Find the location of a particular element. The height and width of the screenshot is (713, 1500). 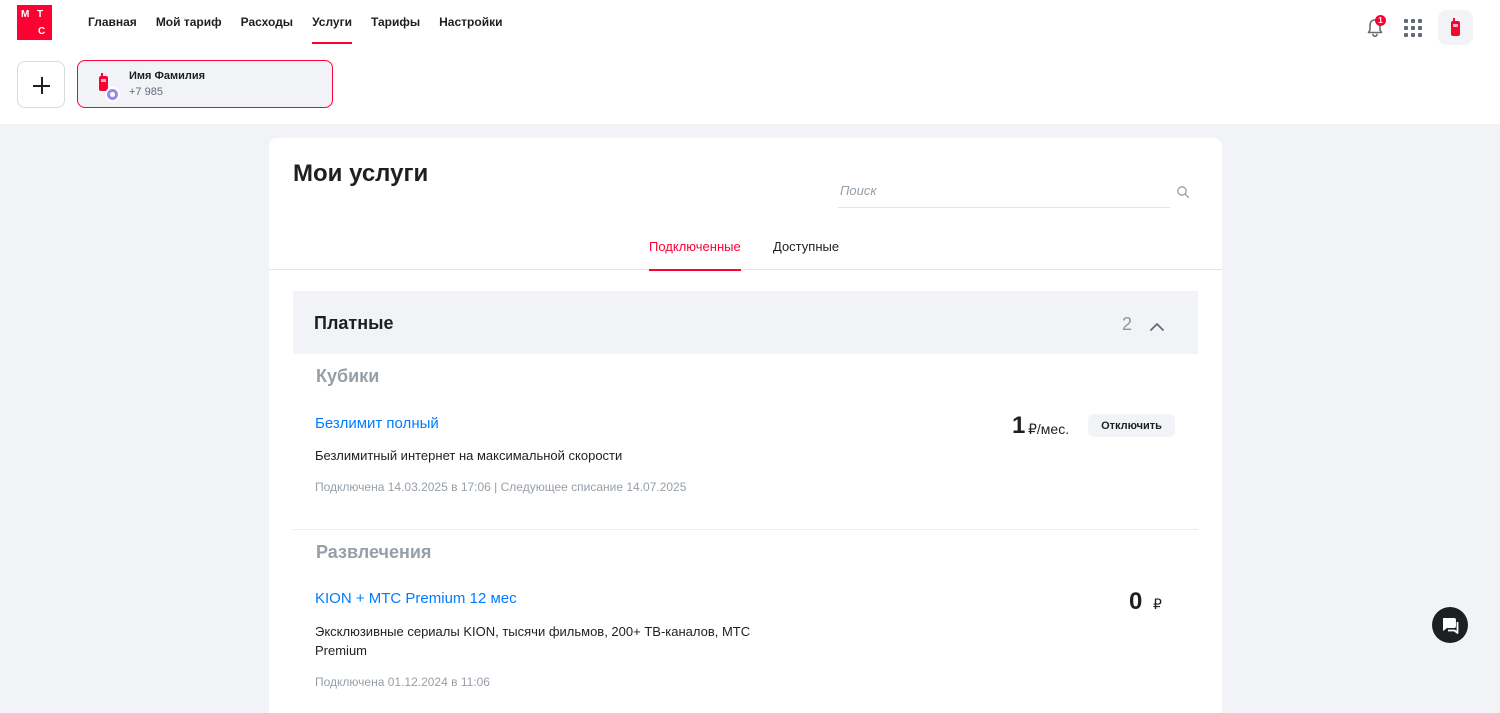

profile-avatar is located at coordinates (1455, 27).